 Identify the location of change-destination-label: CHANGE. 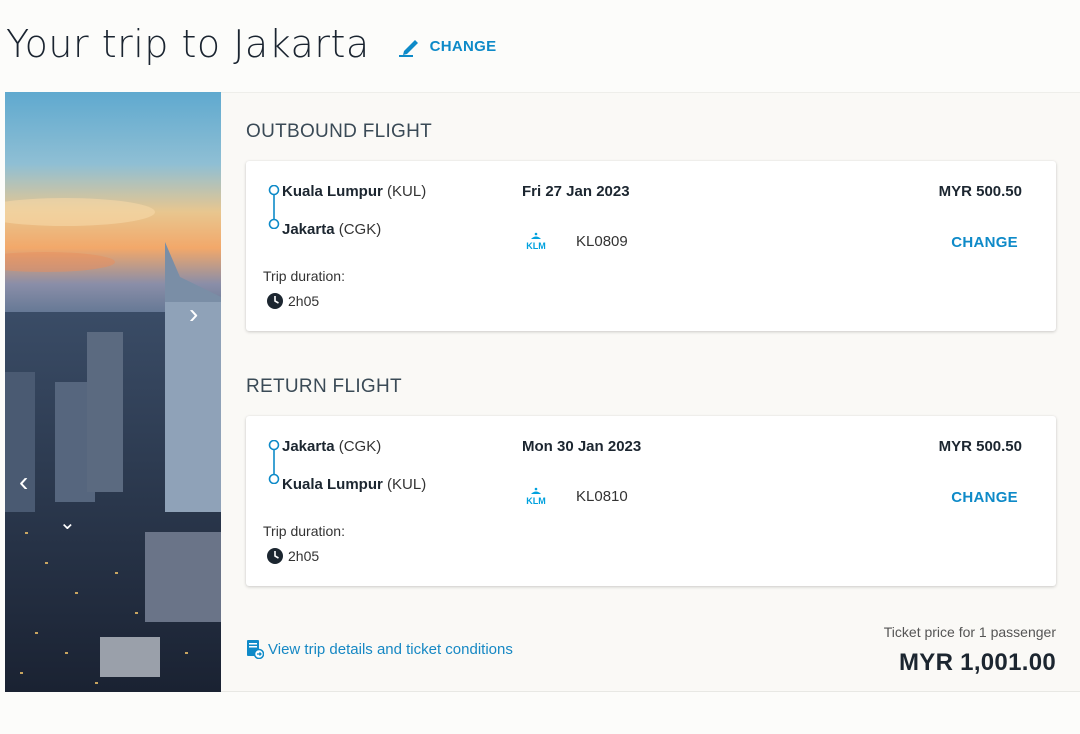
(463, 46).